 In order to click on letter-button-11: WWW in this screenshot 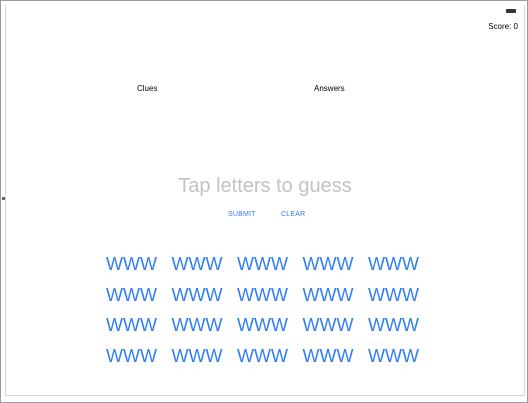, I will do `click(139, 325)`.